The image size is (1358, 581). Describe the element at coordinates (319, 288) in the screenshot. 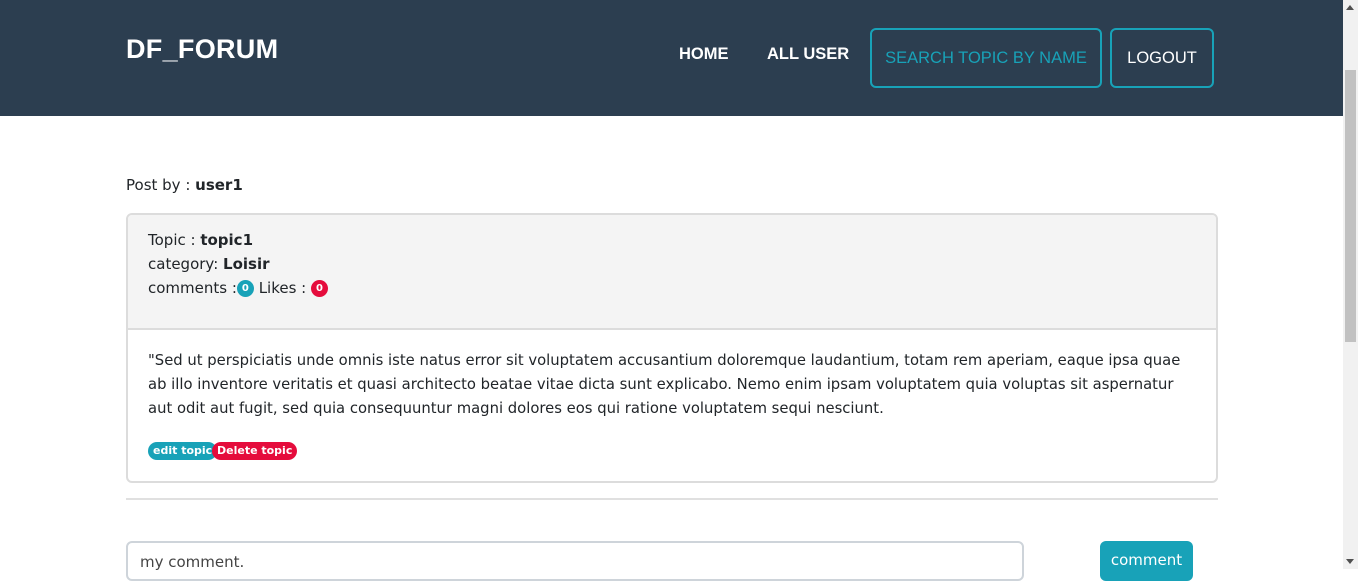

I see `likes-count-badge: 0` at that location.